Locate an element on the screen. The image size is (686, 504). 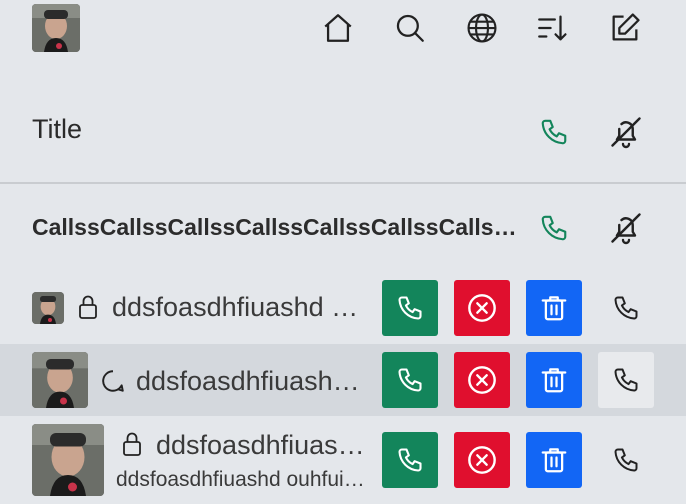
sort-icon is located at coordinates (552, 28).